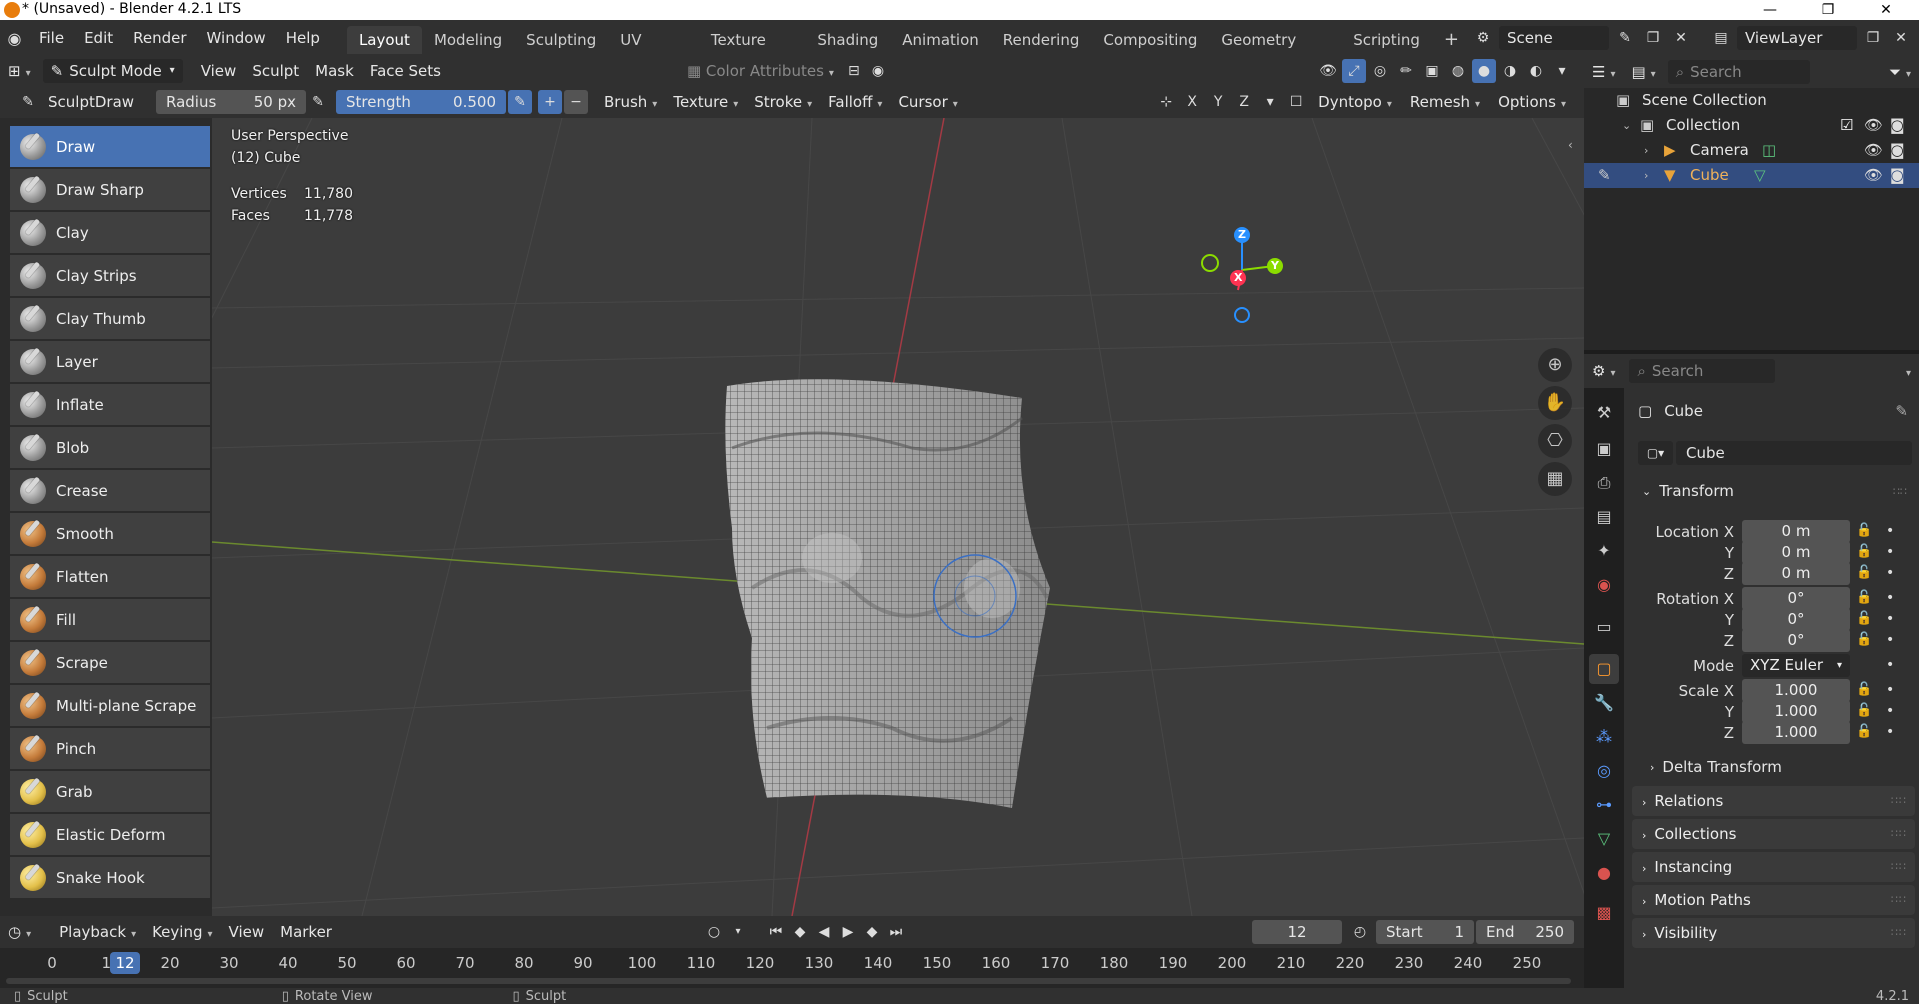  Describe the element at coordinates (1796, 619) in the screenshot. I see `rotation-y-field: 0°` at that location.